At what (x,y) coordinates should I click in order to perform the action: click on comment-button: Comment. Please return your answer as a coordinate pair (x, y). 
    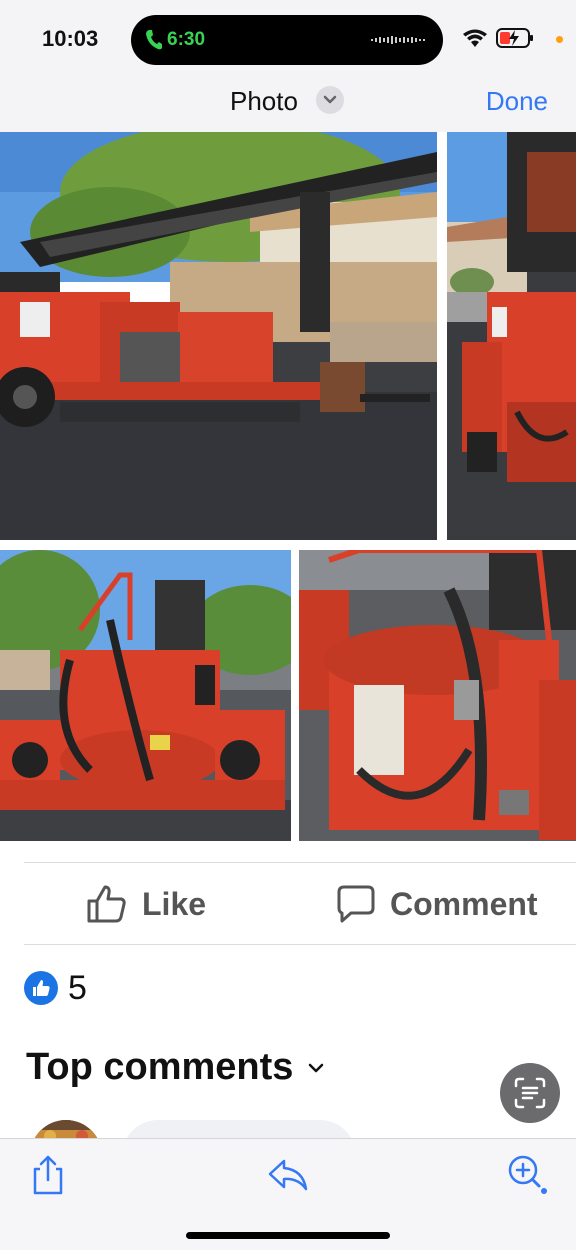
    Looking at the image, I should click on (437, 904).